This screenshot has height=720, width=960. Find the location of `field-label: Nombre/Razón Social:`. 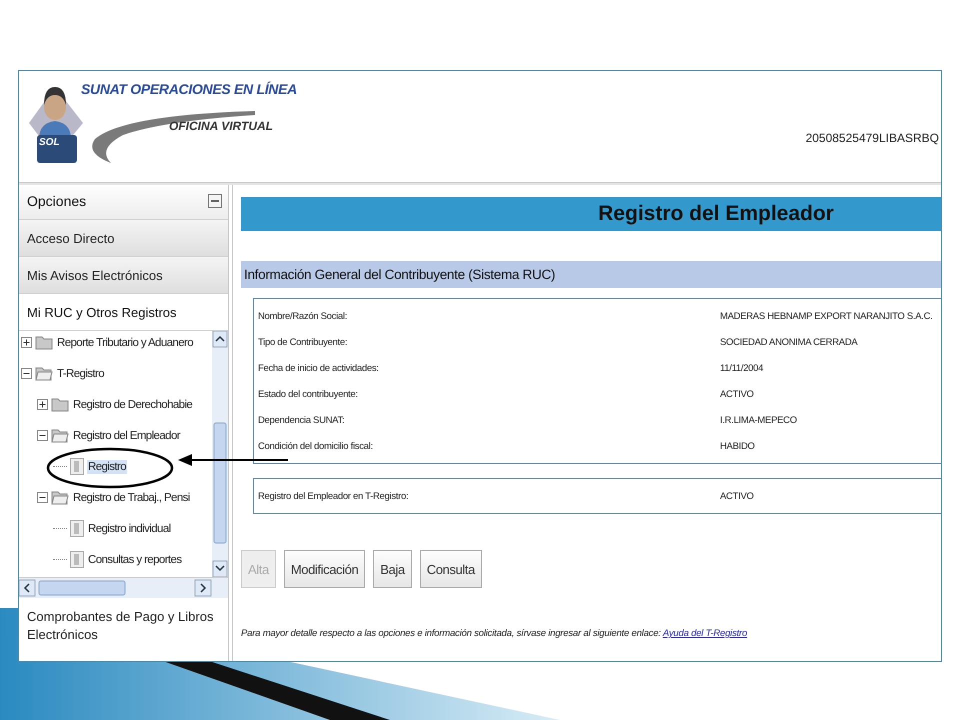

field-label: Nombre/Razón Social: is located at coordinates (303, 316).